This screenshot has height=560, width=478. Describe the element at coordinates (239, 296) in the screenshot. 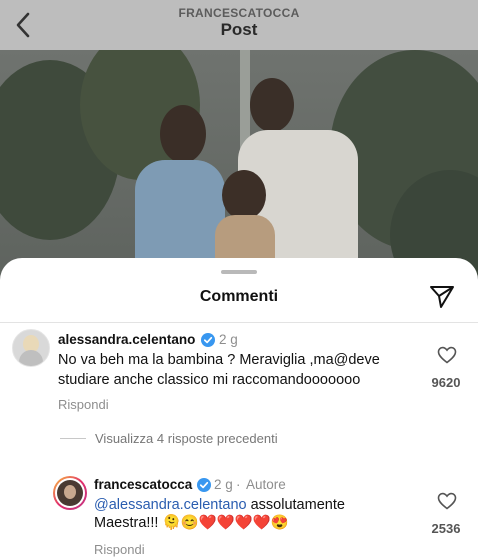

I see `comments-title: Commenti` at that location.